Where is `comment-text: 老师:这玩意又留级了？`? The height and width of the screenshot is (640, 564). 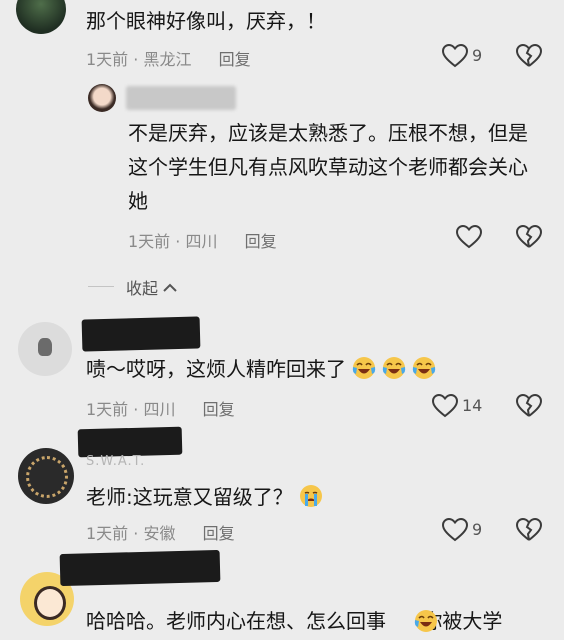 comment-text: 老师:这玩意又留级了？ is located at coordinates (207, 497).